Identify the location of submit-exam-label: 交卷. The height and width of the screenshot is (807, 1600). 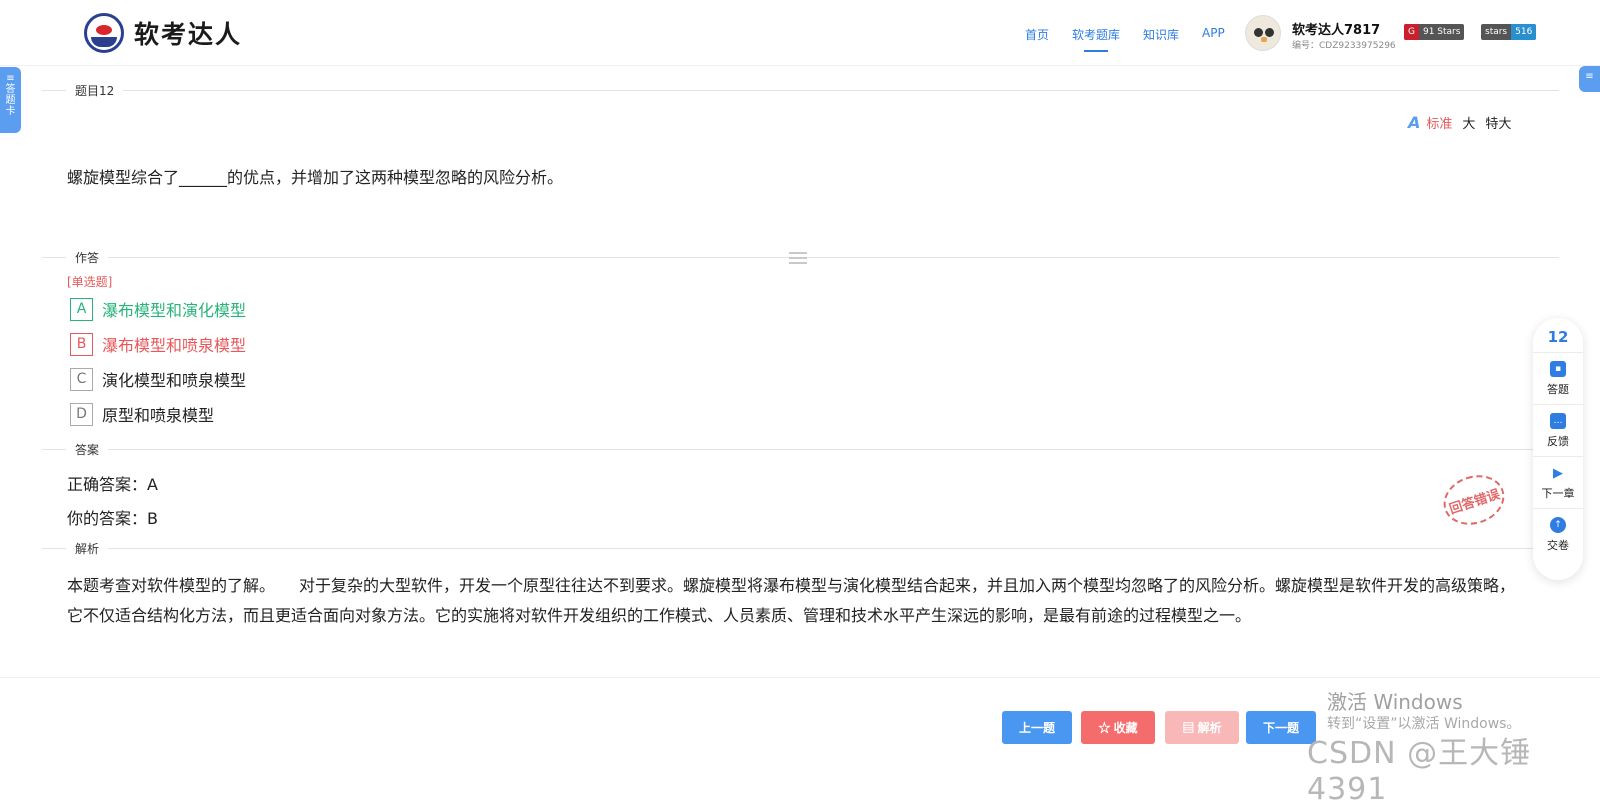
(1558, 545).